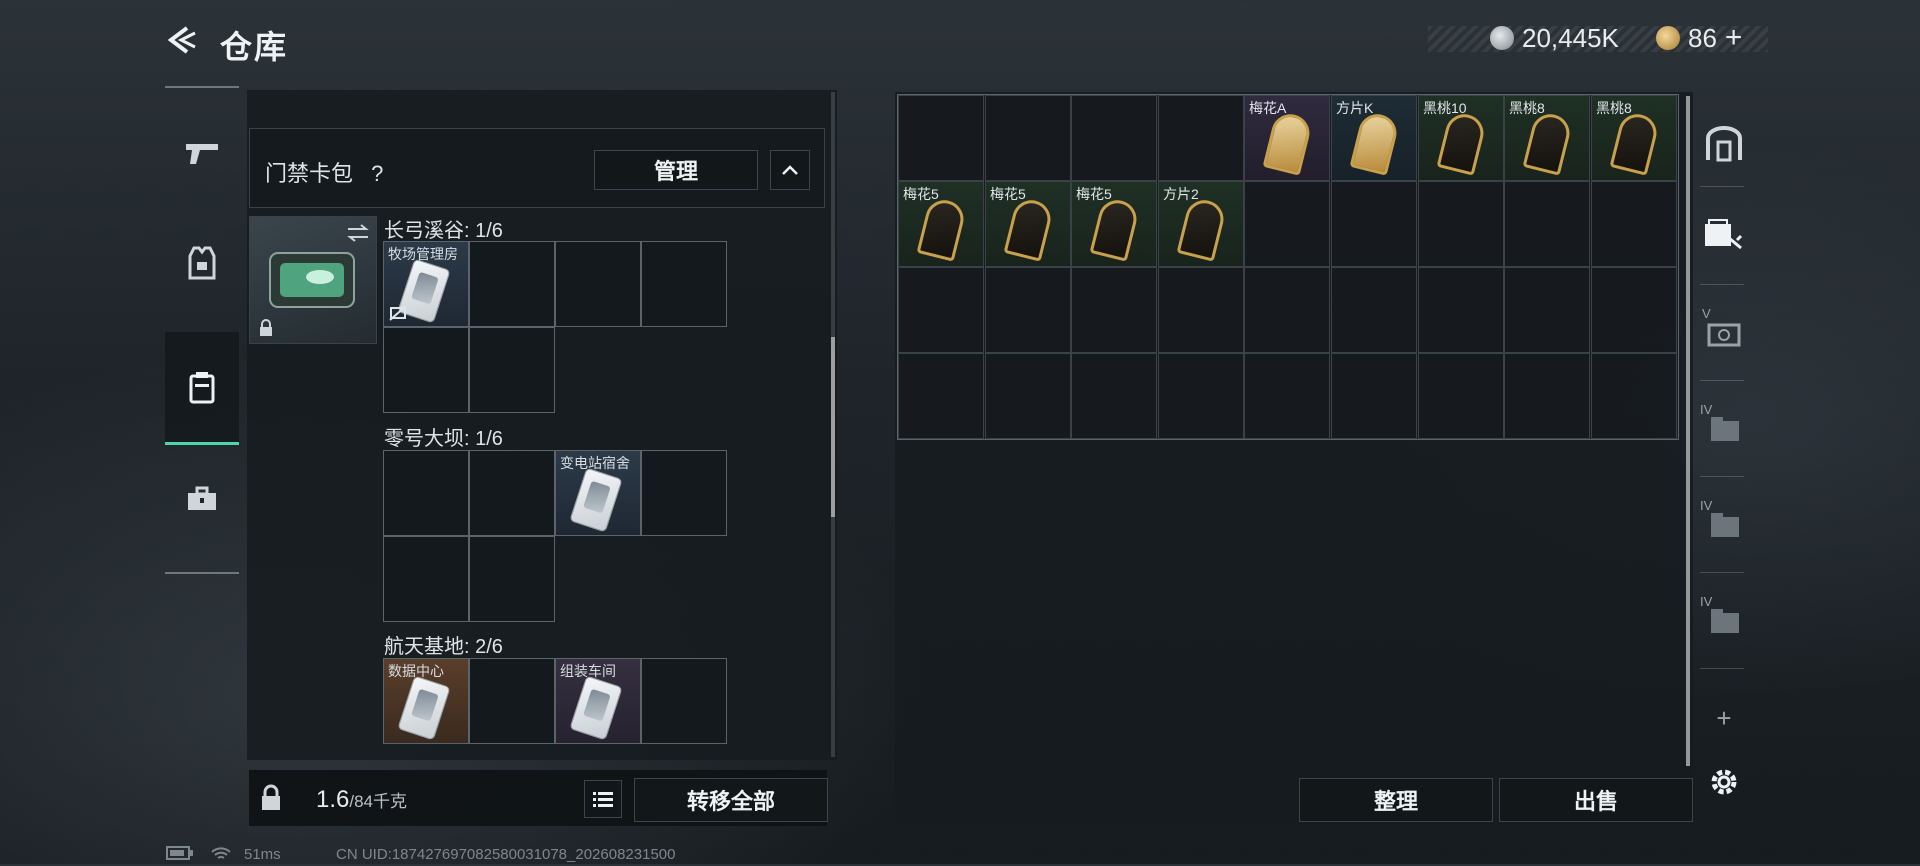  I want to click on tab-weapons, so click(202, 153).